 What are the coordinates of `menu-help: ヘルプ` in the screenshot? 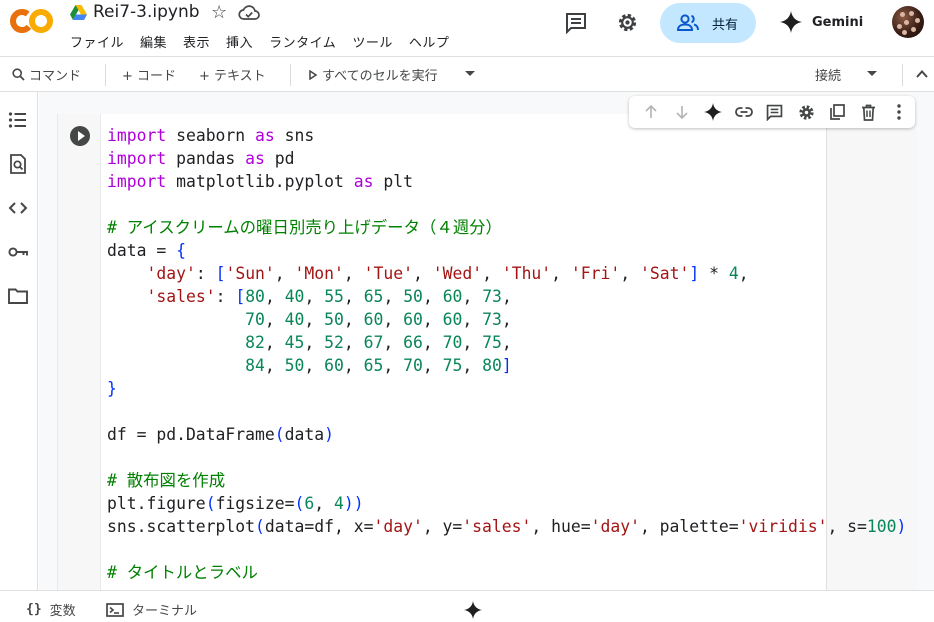 It's located at (429, 41).